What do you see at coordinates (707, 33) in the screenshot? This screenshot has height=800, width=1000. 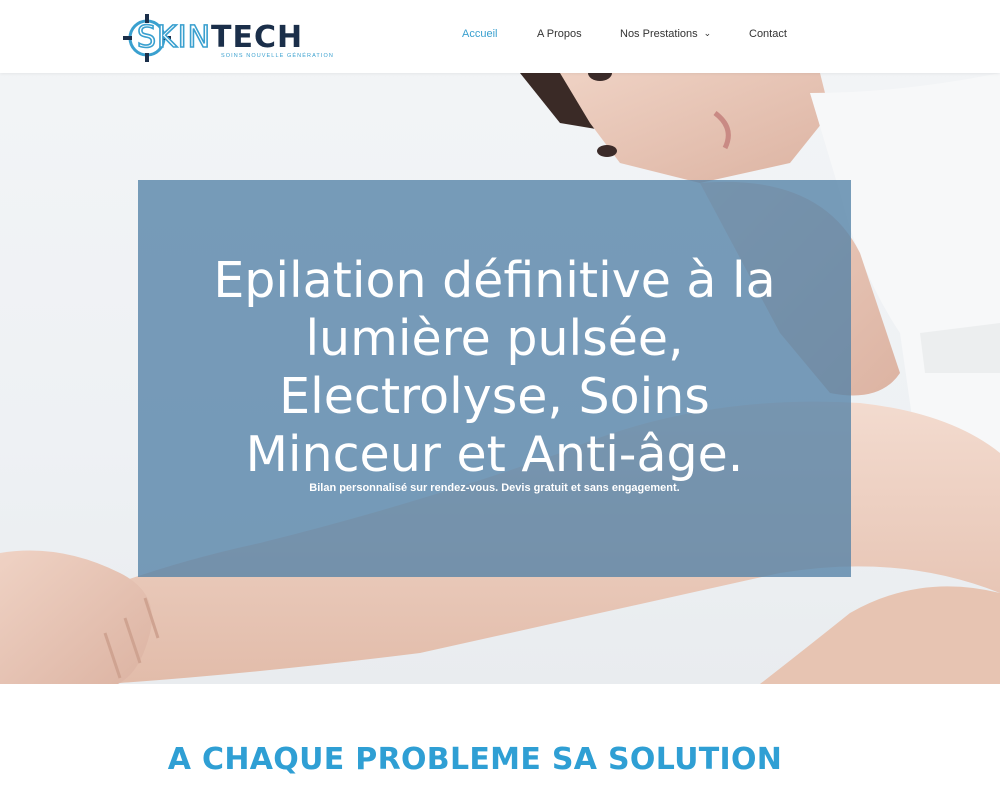 I see `chevron-down-icon: ⌄` at bounding box center [707, 33].